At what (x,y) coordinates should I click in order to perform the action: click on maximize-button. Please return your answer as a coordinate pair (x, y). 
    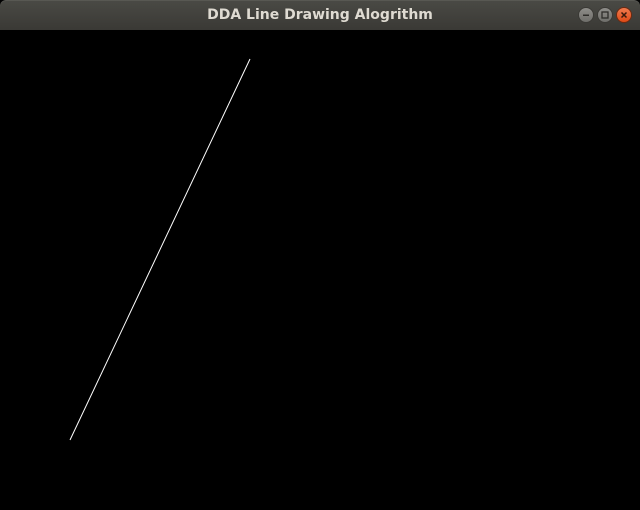
    Looking at the image, I should click on (605, 15).